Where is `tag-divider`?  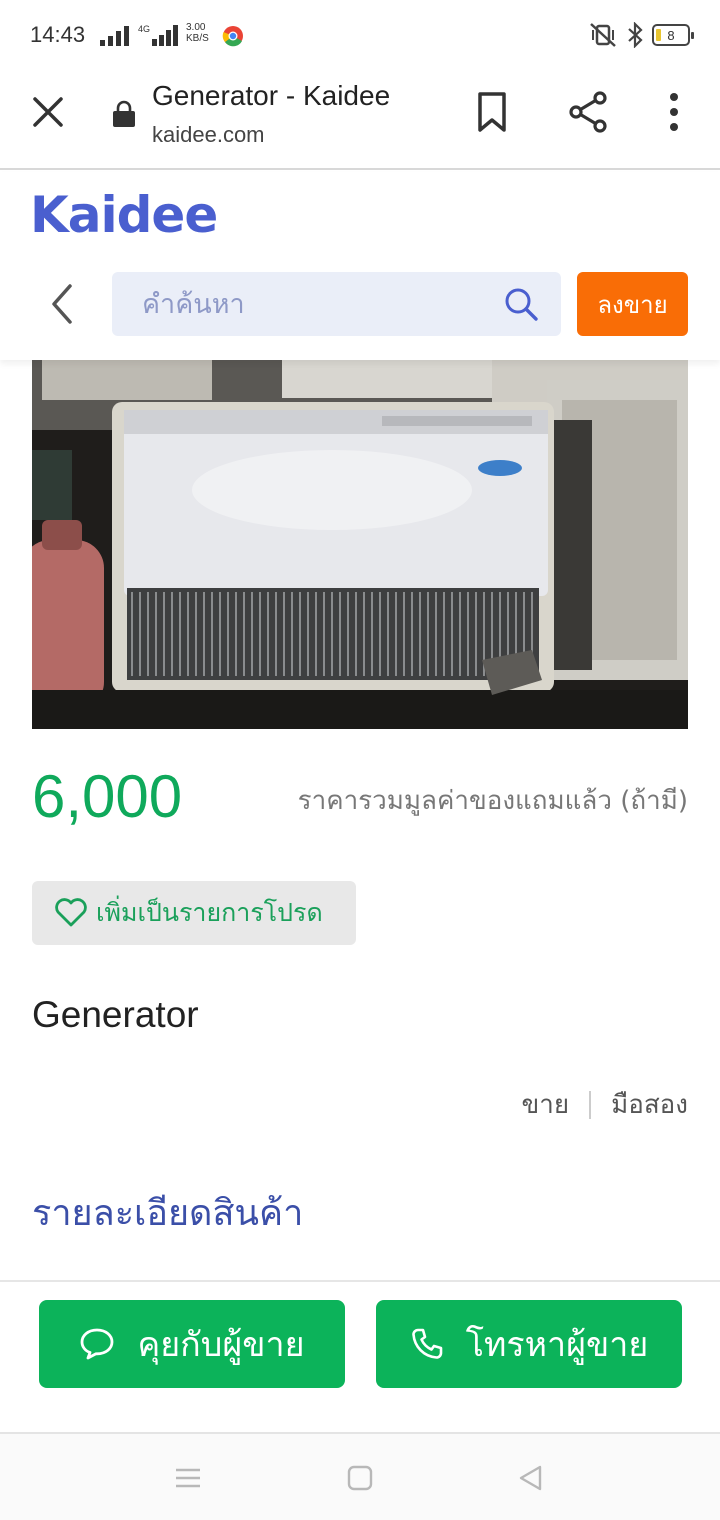 tag-divider is located at coordinates (590, 1104).